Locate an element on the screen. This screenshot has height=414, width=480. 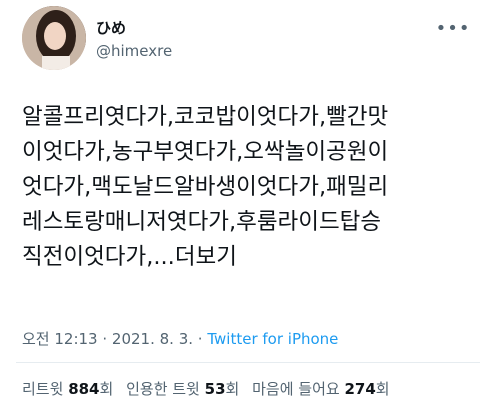
retweets-count: 884 is located at coordinates (84, 389).